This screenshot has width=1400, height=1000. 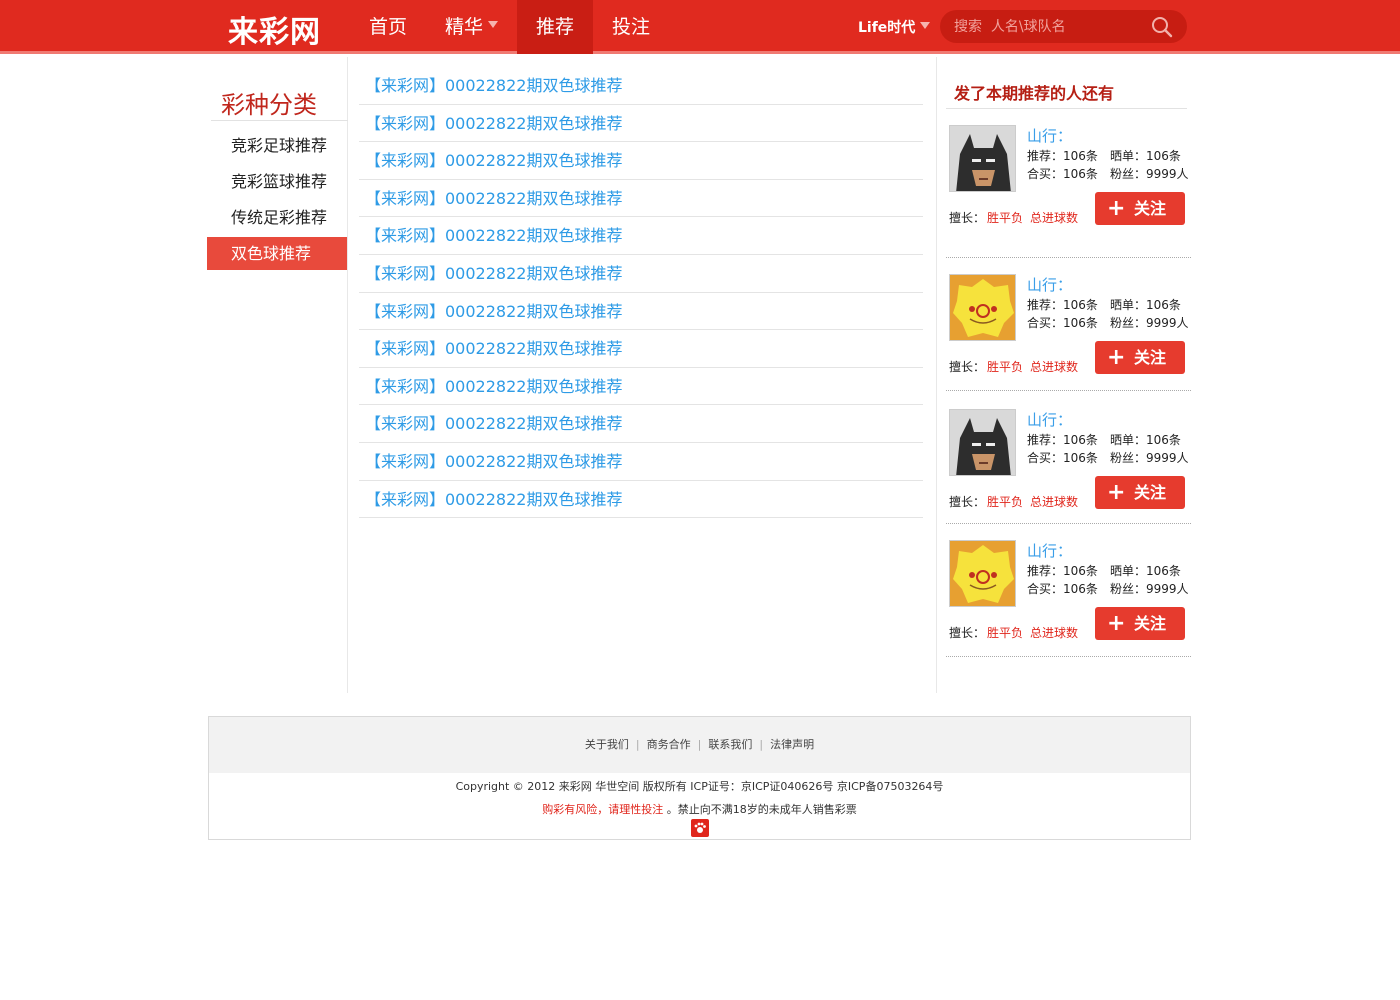 What do you see at coordinates (936, 375) in the screenshot?
I see `column-divider` at bounding box center [936, 375].